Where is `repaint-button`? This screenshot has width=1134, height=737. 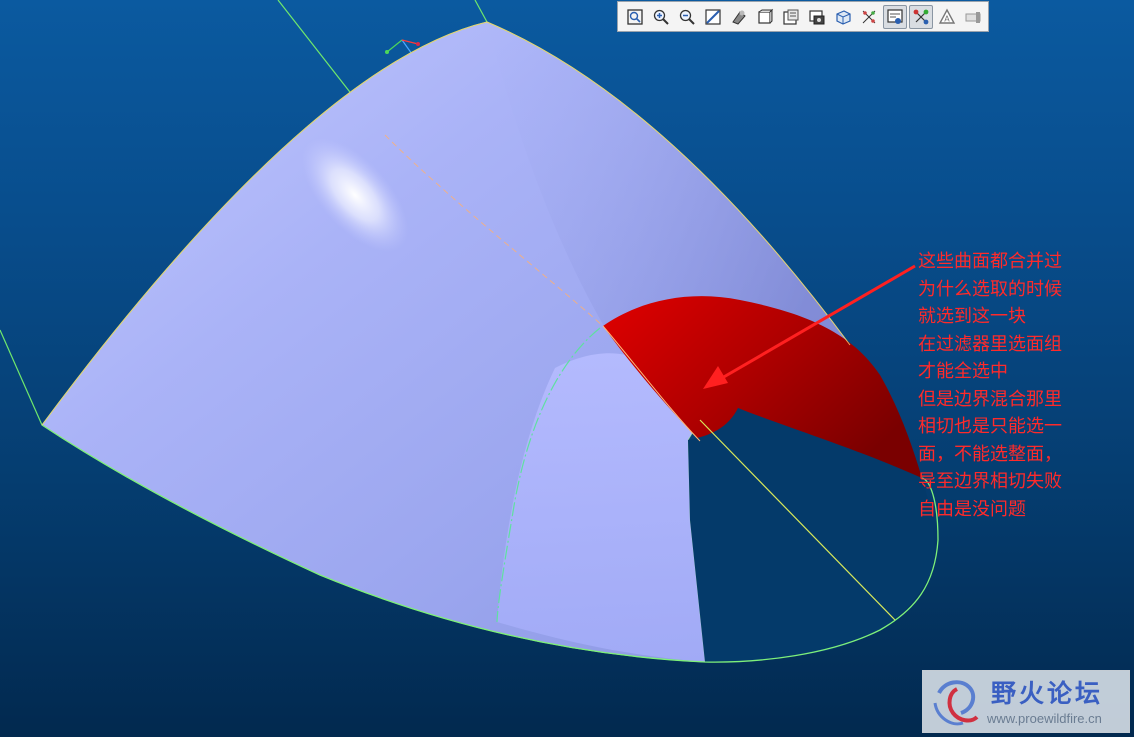 repaint-button is located at coordinates (713, 17).